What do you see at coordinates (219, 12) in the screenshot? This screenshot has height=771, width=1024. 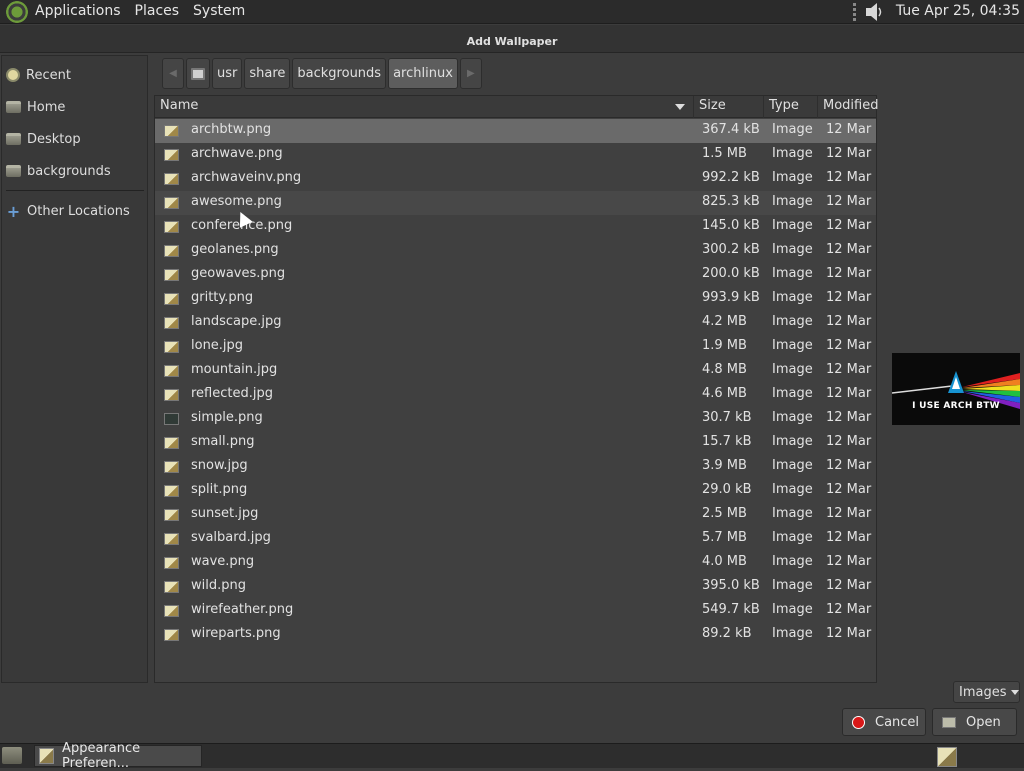 I see `menu-system: System` at bounding box center [219, 12].